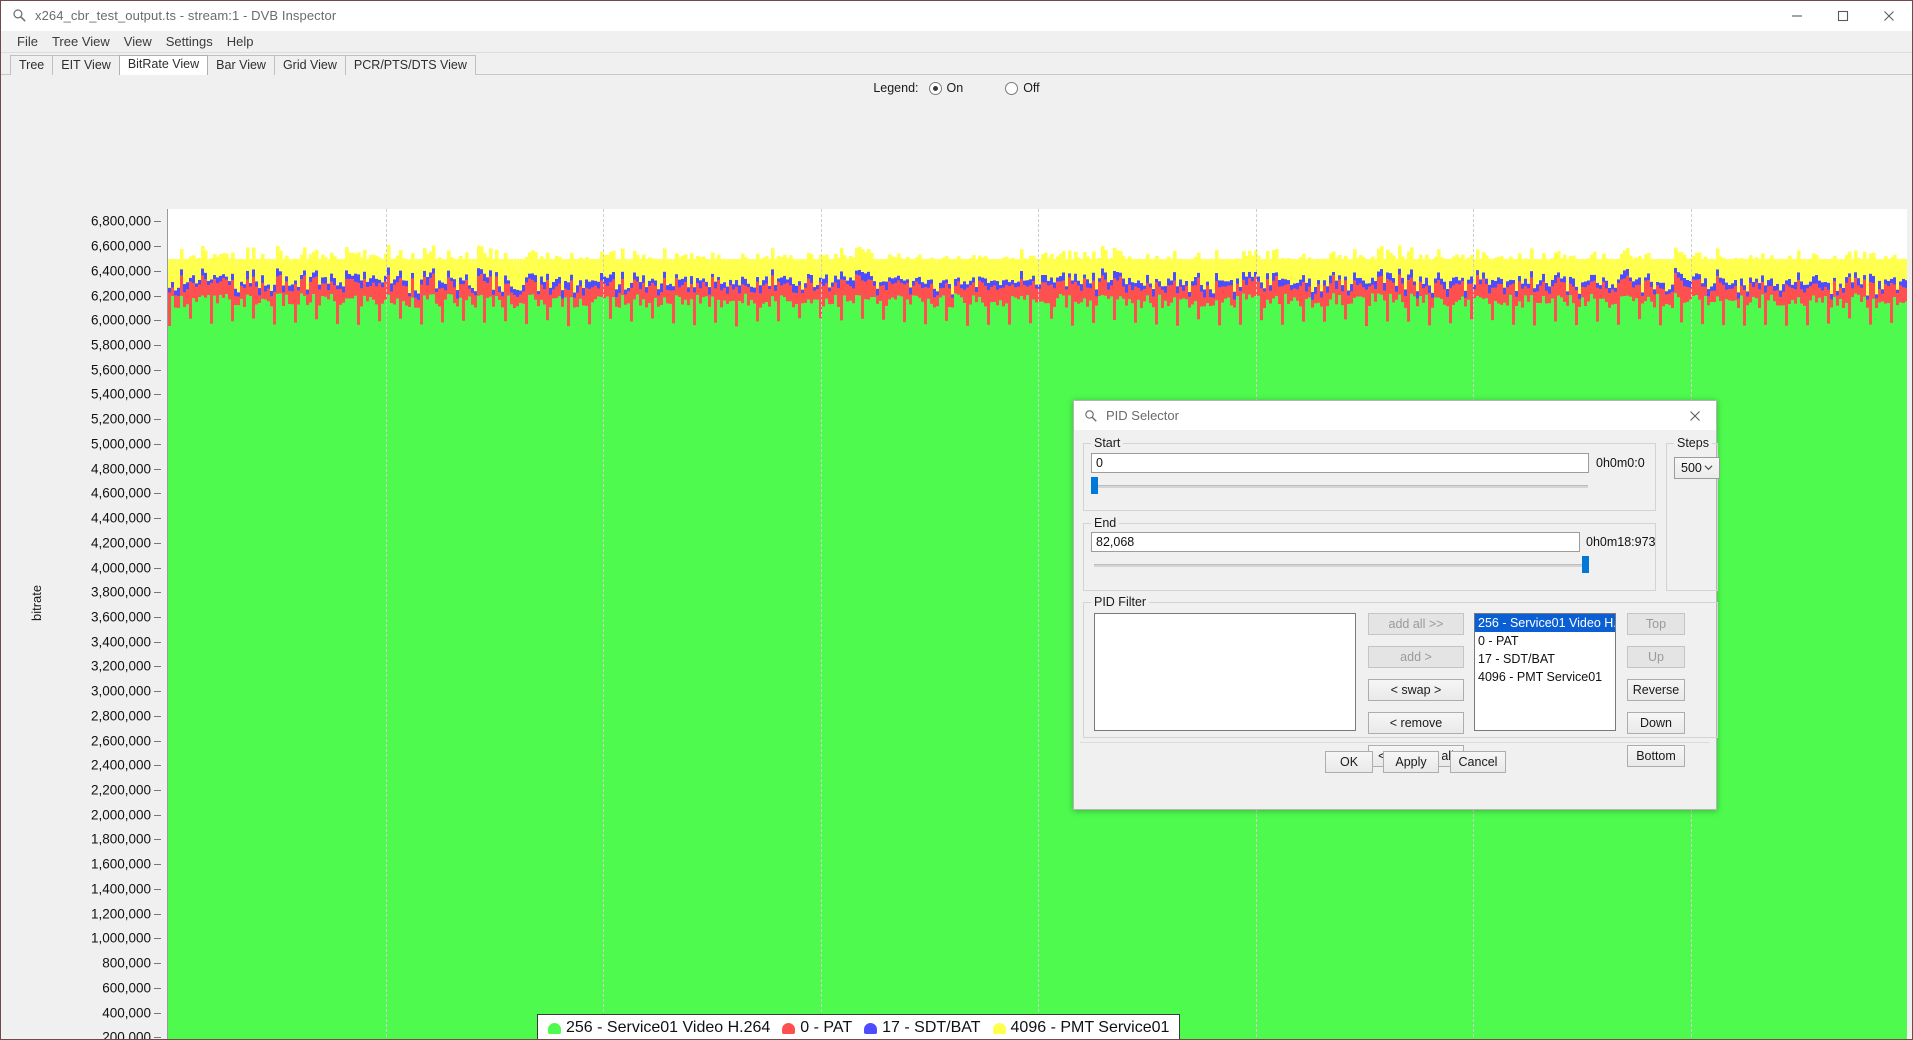 This screenshot has height=1040, width=1913. I want to click on dialog-title: PID Selector, so click(1142, 415).